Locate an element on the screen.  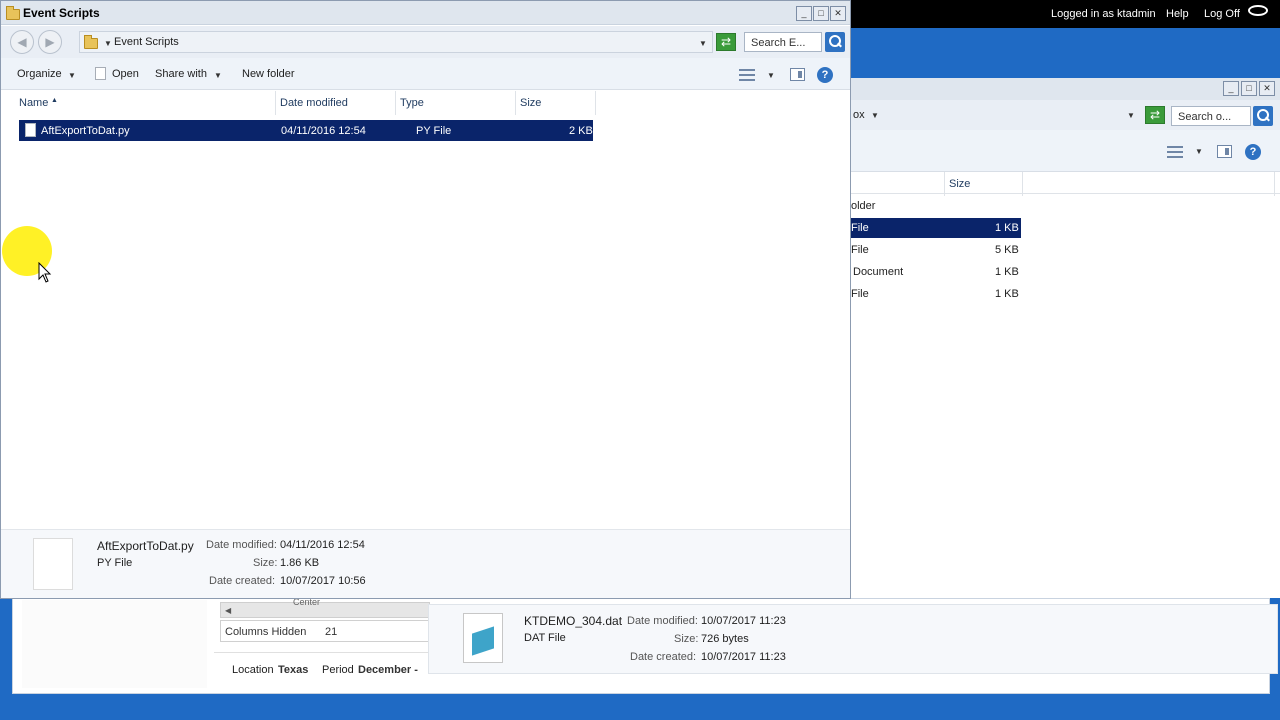
details-date-modified: 04/11/2016 12:54 is located at coordinates (322, 545).